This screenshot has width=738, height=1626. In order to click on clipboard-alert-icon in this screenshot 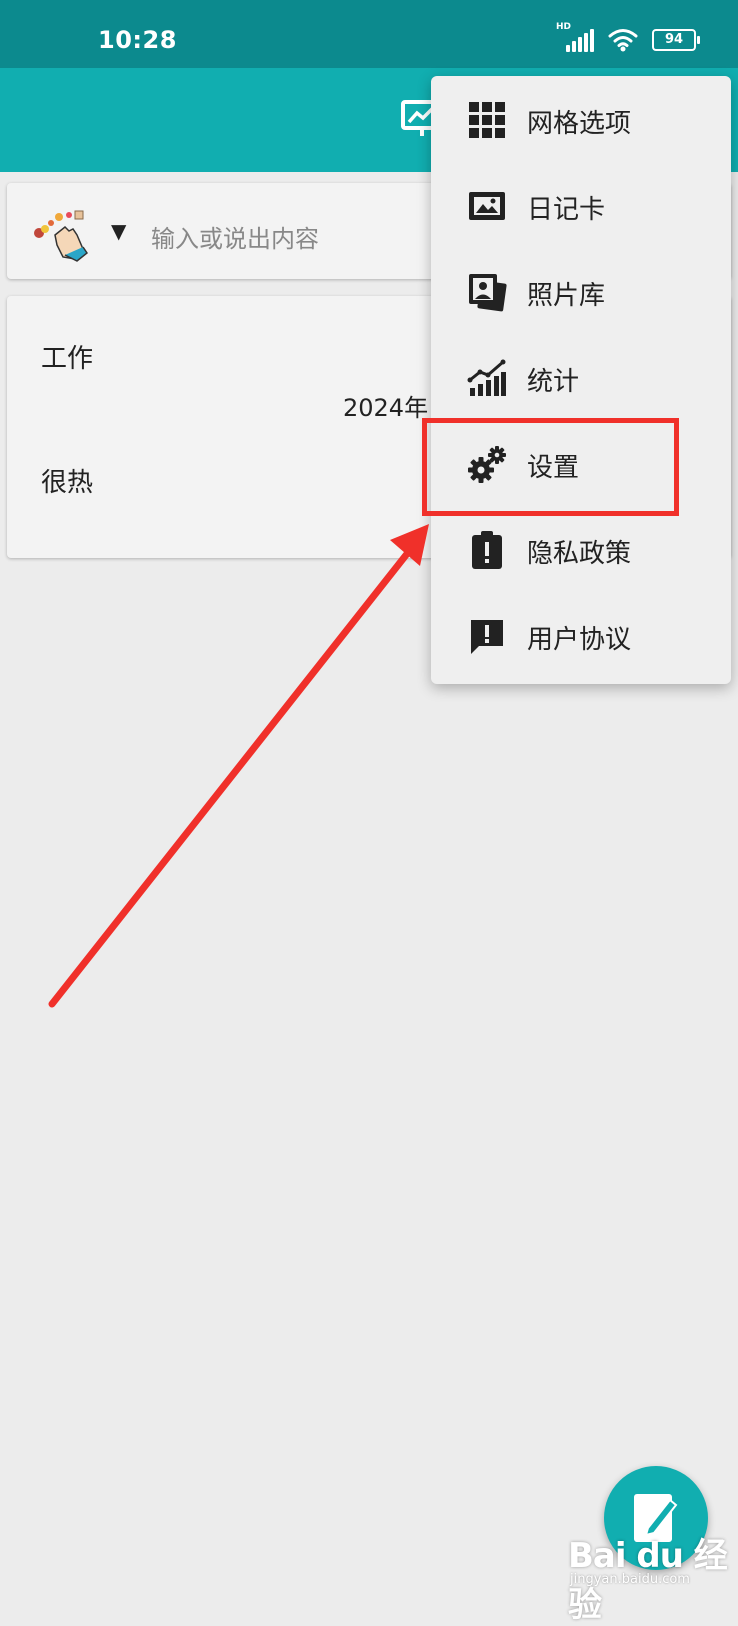, I will do `click(487, 550)`.